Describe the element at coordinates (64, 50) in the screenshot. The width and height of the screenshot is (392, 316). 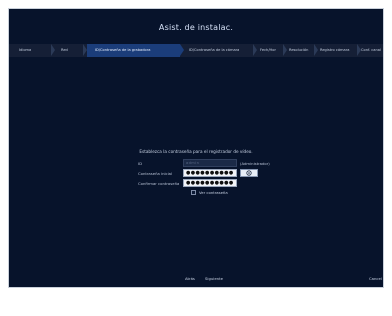
I see `step-label: Red` at that location.